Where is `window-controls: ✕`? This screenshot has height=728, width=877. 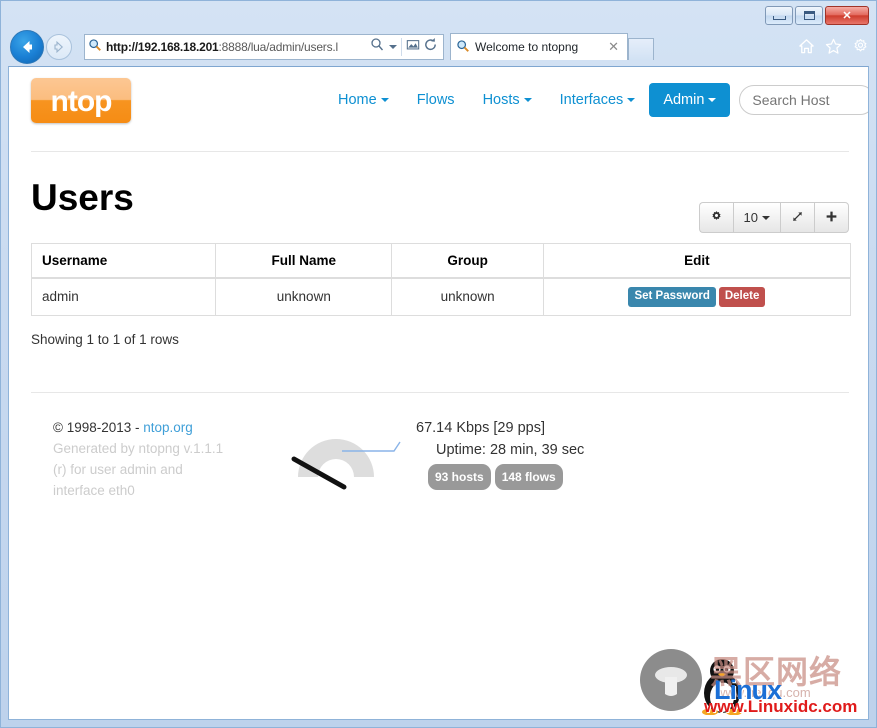
window-controls: ✕ is located at coordinates (817, 15).